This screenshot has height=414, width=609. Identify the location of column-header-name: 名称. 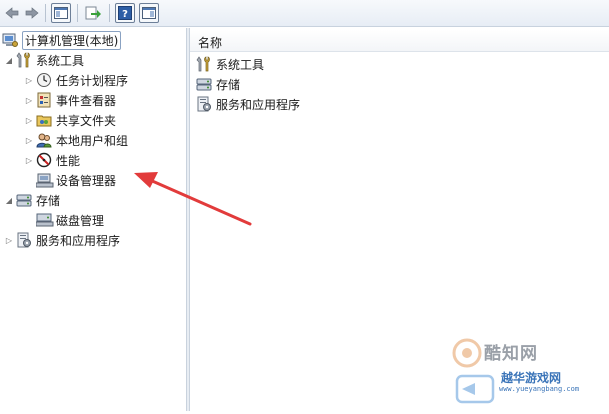
(399, 41).